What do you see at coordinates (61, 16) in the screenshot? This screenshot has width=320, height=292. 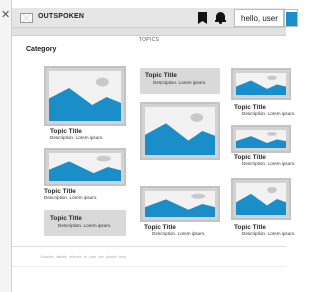 I see `brand-name: OUTSPOKEN` at bounding box center [61, 16].